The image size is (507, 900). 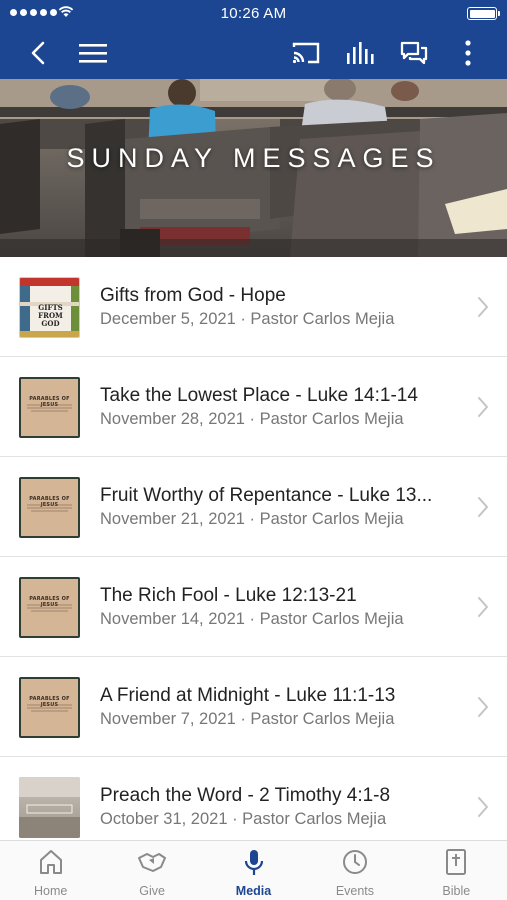 I want to click on tab-give: Give, so click(x=151, y=870).